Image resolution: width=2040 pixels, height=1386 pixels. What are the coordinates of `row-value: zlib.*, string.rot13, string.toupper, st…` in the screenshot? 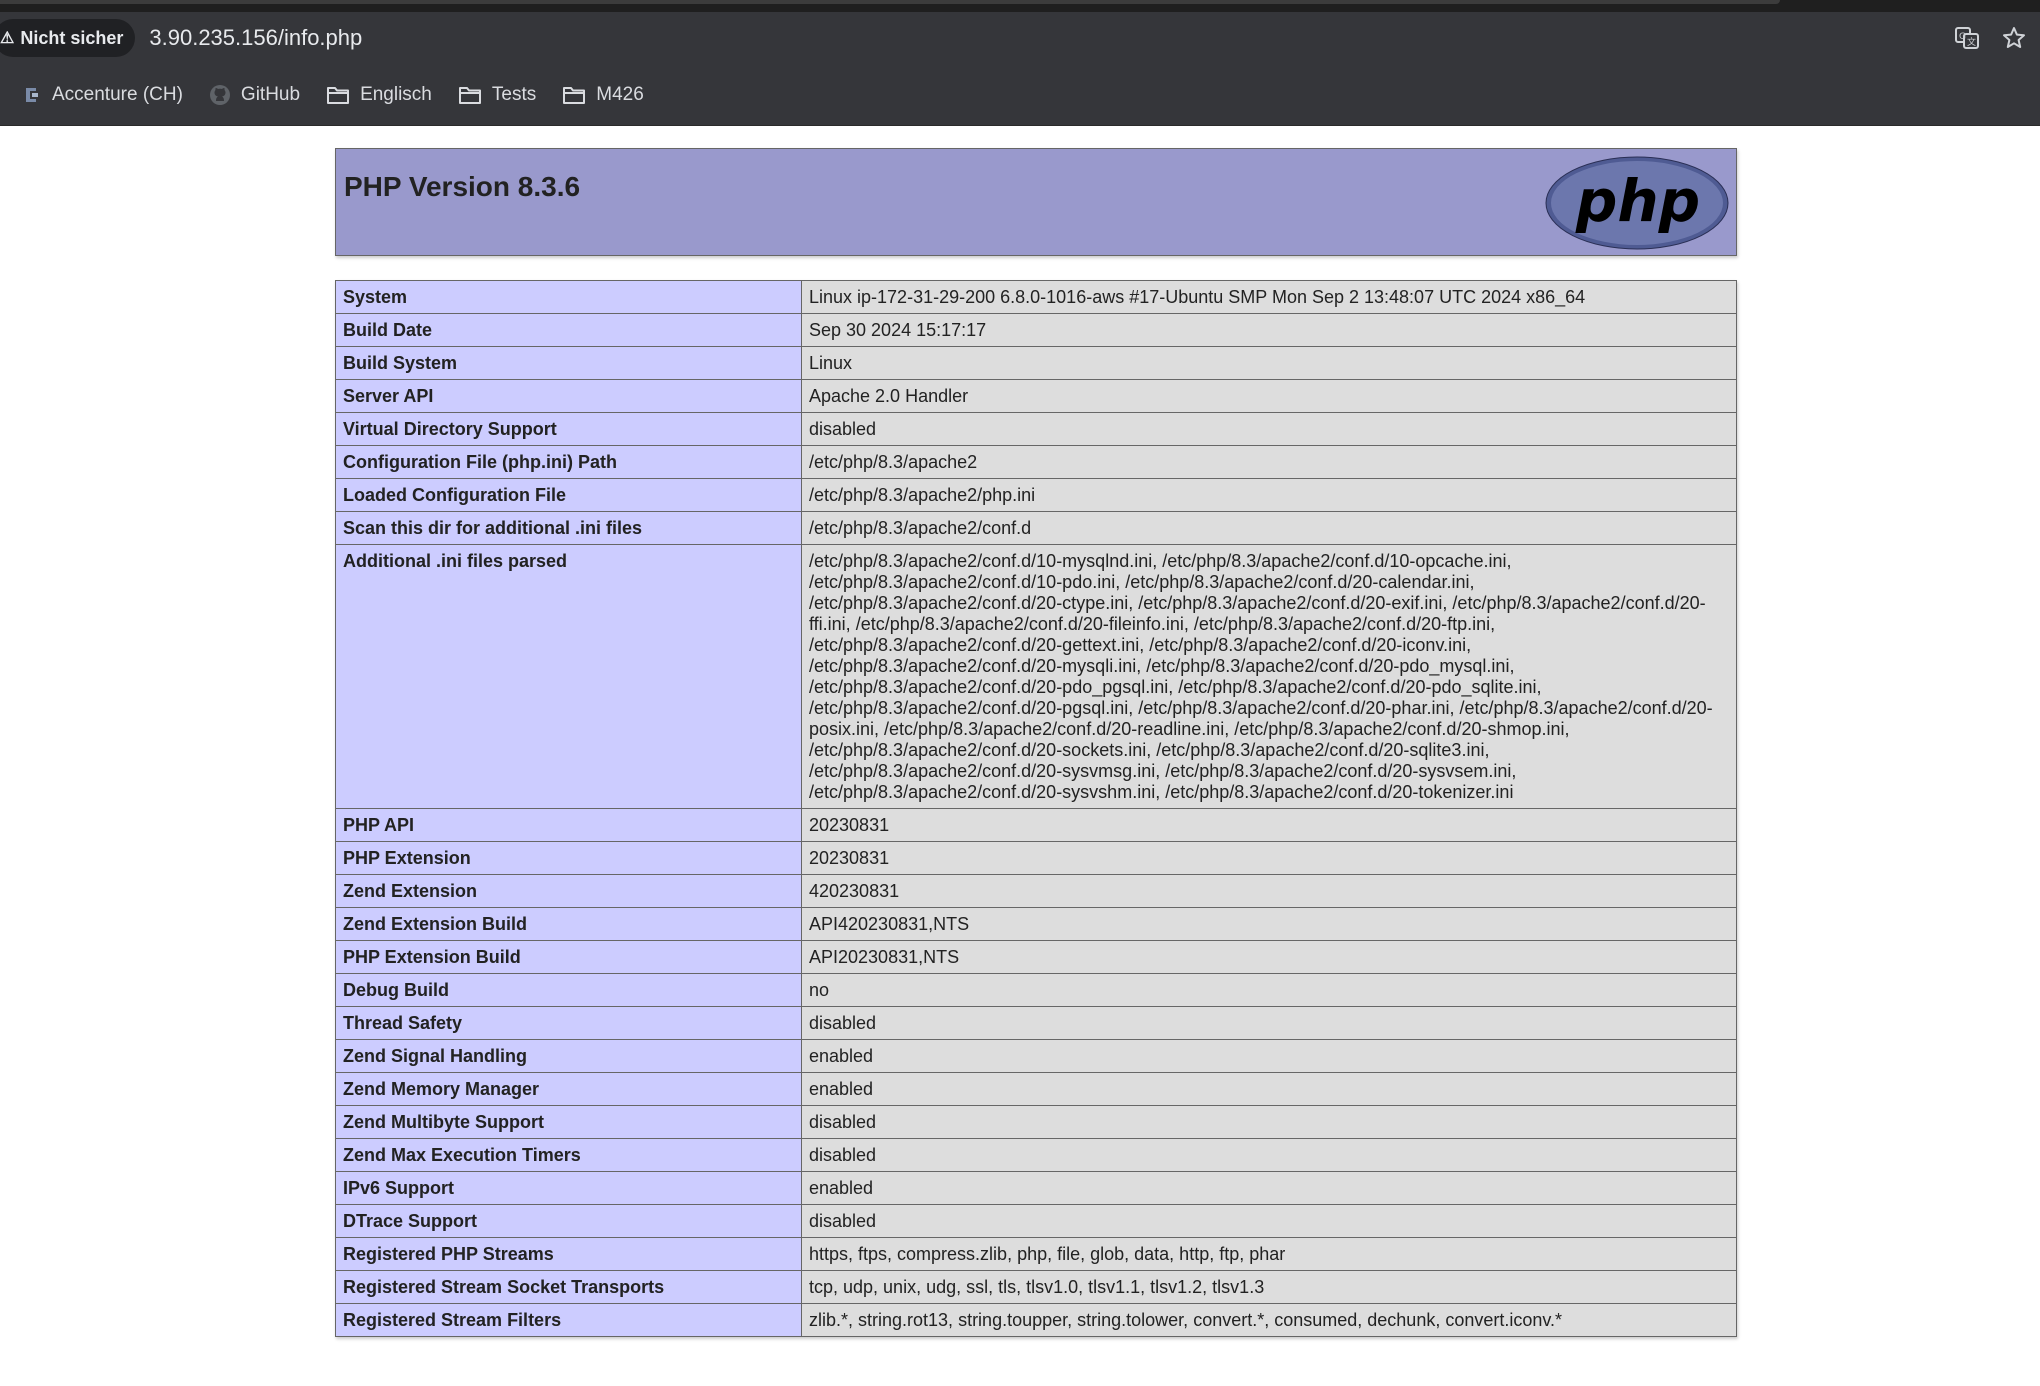 It's located at (1269, 1320).